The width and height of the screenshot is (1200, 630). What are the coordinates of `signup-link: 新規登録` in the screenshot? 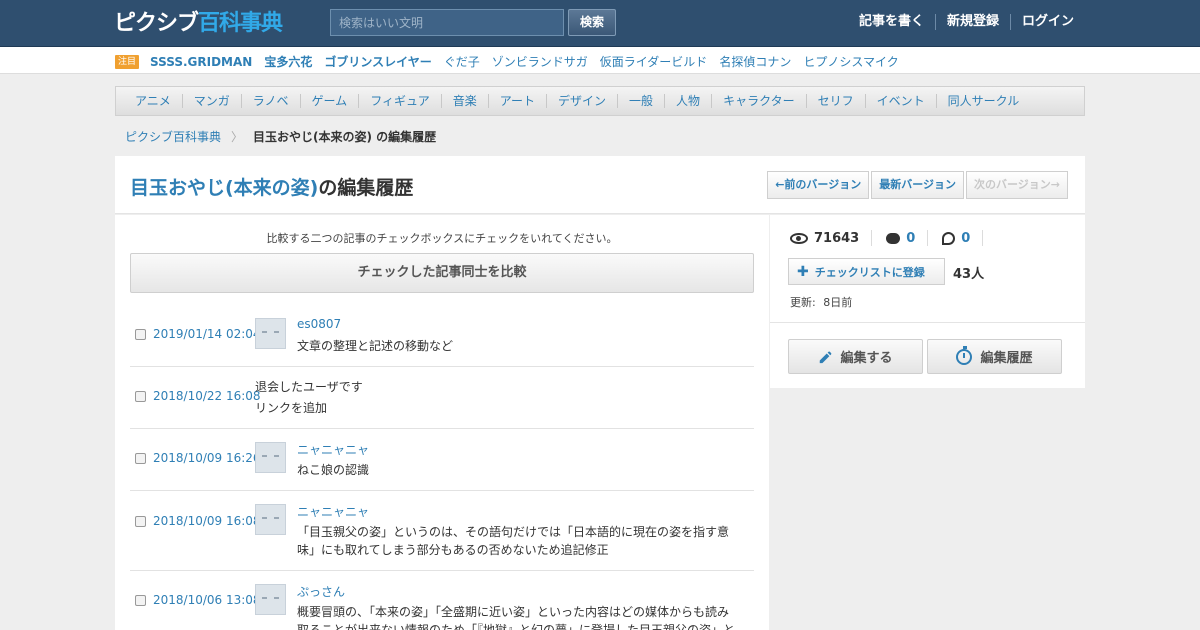 It's located at (972, 22).